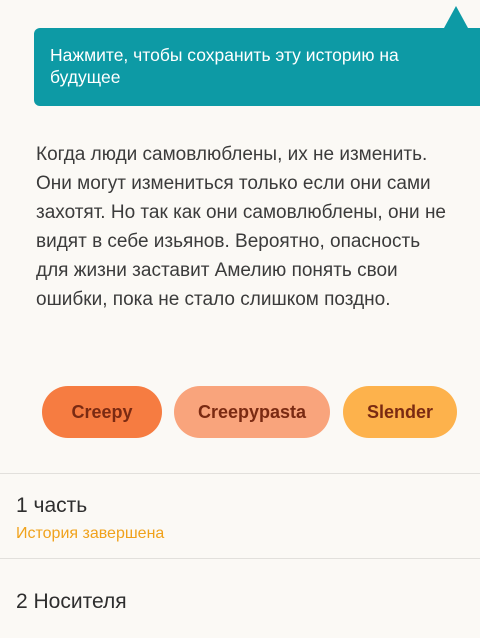  I want to click on tag-creepypasta: Creepypasta, so click(252, 412).